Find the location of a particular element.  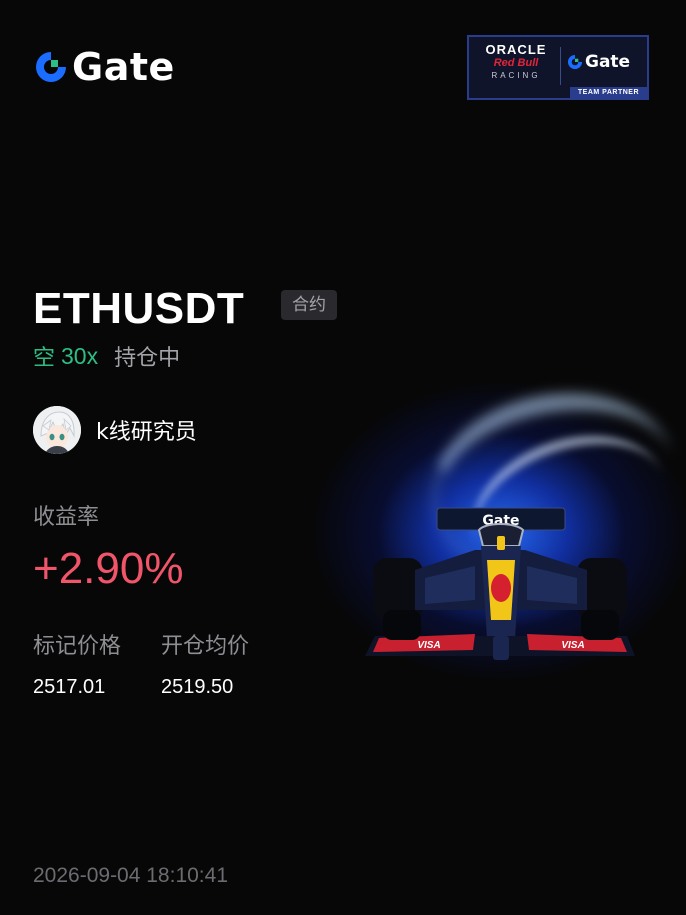

redbull-text: Red Bull is located at coordinates (516, 63).